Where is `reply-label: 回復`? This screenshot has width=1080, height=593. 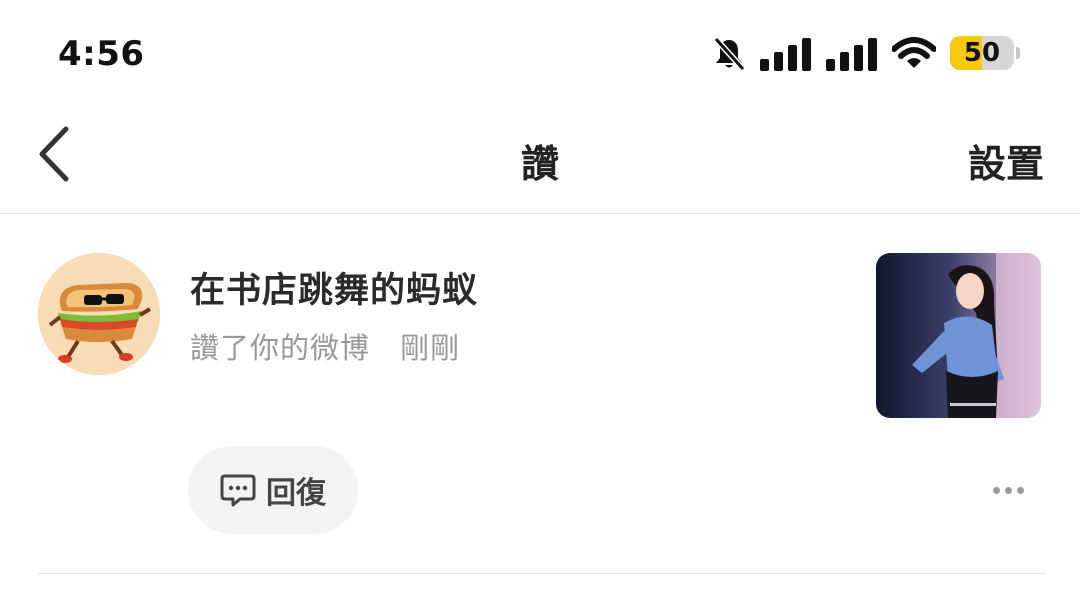 reply-label: 回復 is located at coordinates (296, 493).